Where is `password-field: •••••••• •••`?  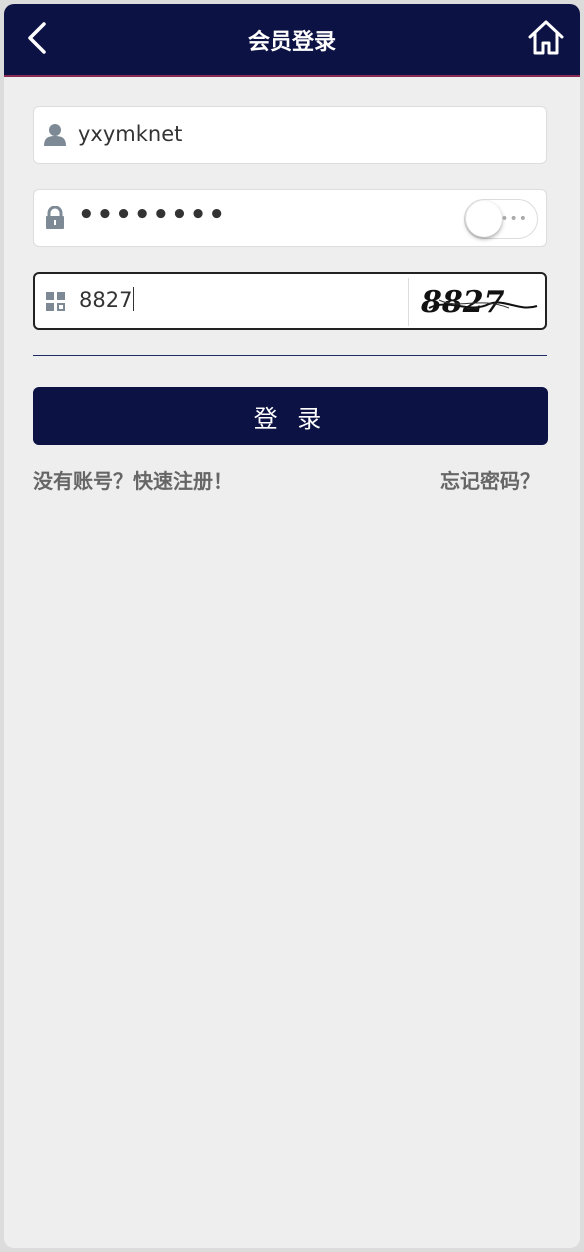 password-field: •••••••• ••• is located at coordinates (290, 218).